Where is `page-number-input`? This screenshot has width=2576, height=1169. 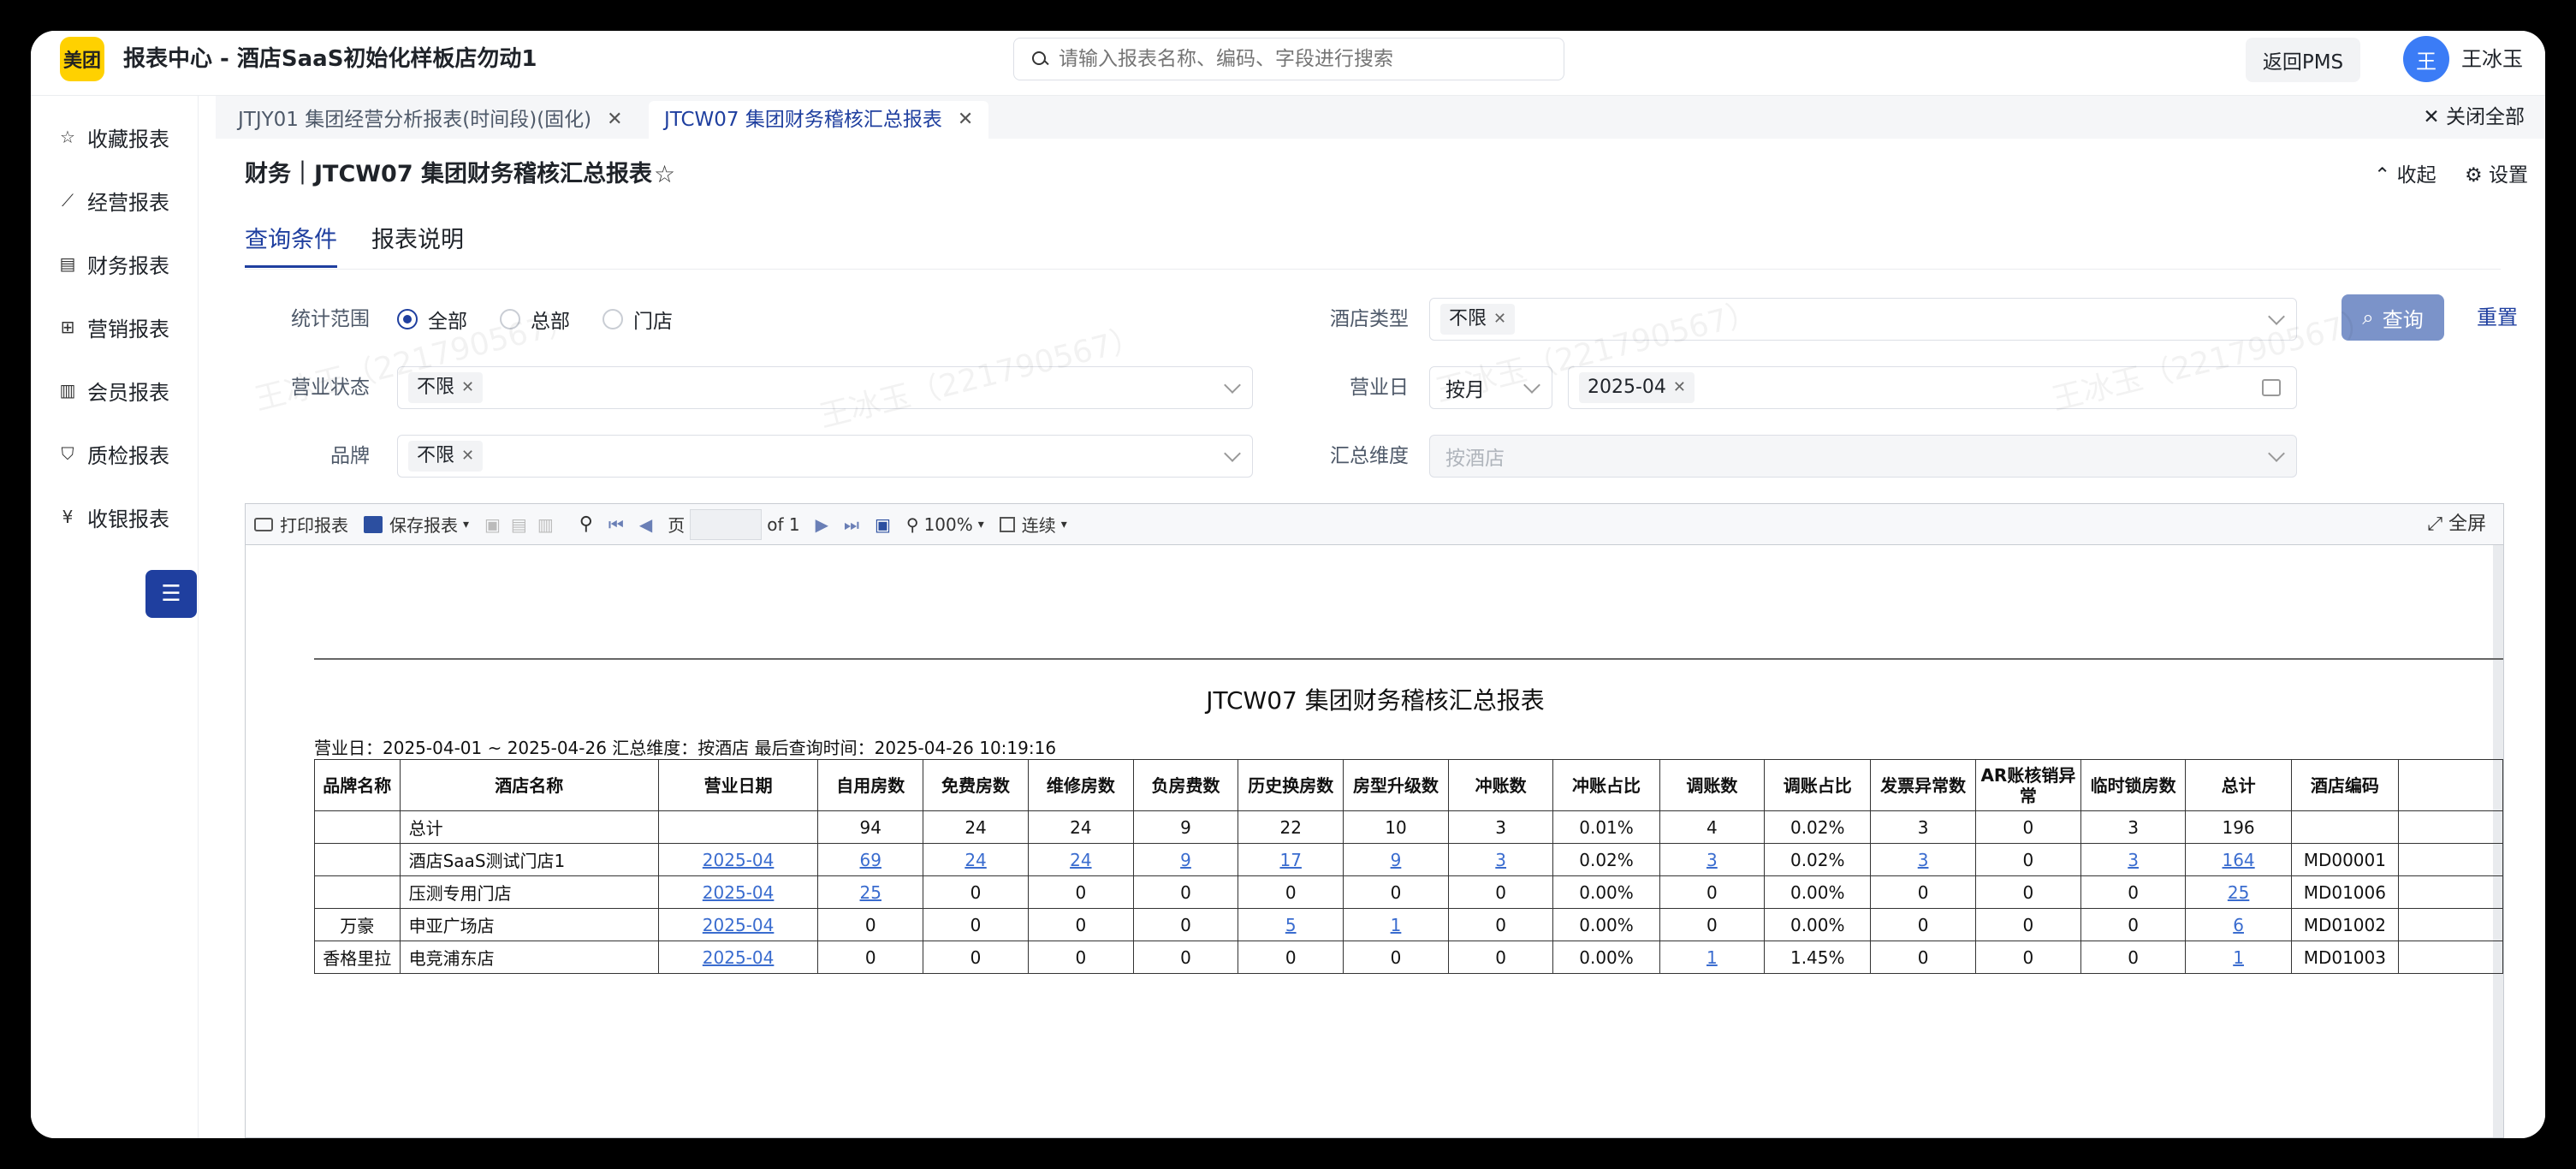
page-number-input is located at coordinates (726, 524).